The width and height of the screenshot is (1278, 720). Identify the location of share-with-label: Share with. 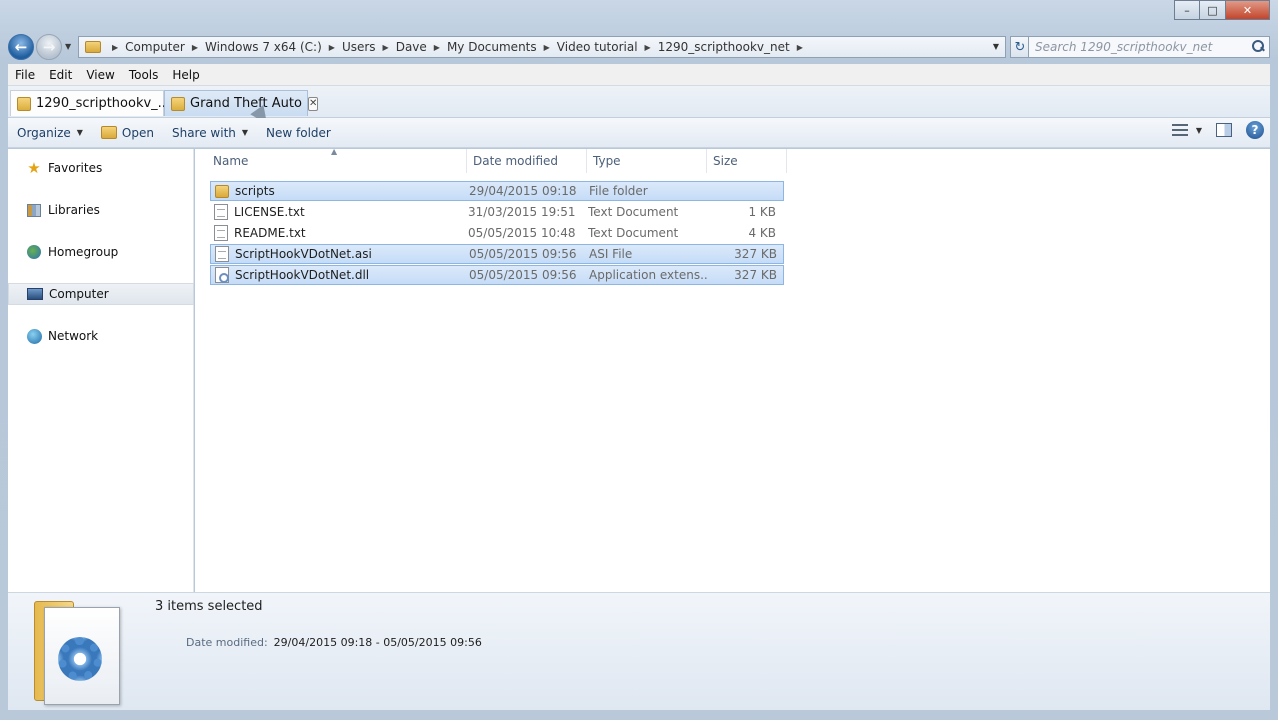
(203, 132).